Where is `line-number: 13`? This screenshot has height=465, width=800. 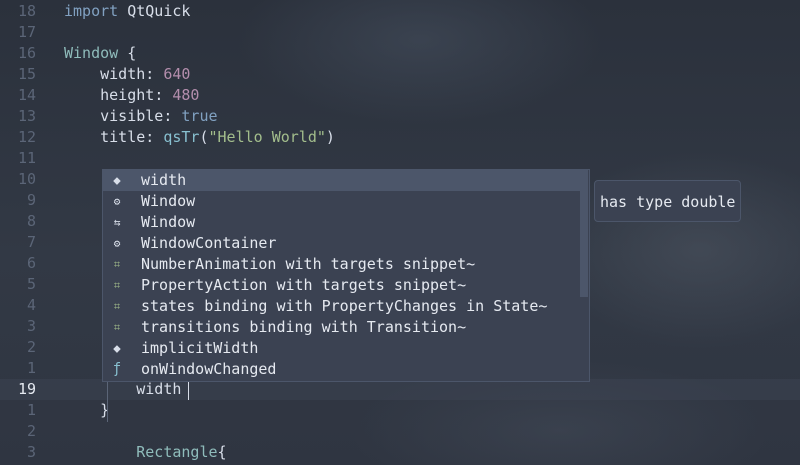
line-number: 13 is located at coordinates (26, 116).